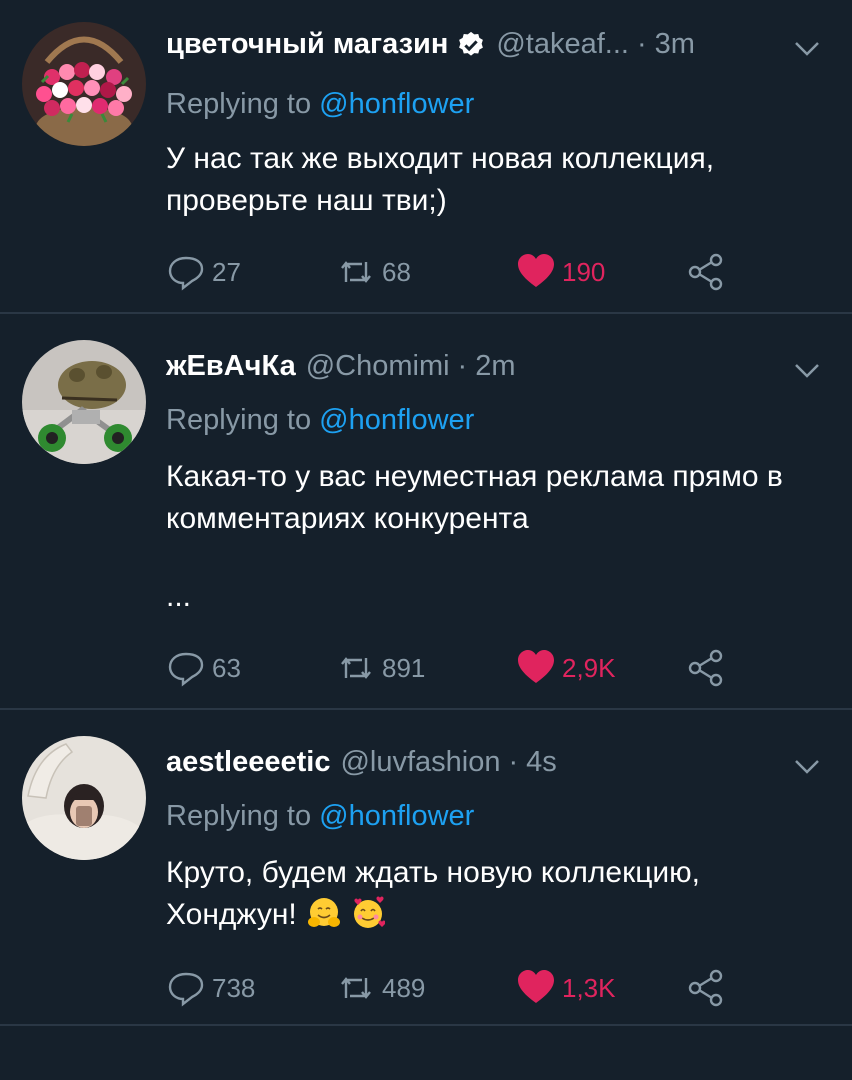  What do you see at coordinates (307, 44) in the screenshot?
I see `display-name: цветочный магазин` at bounding box center [307, 44].